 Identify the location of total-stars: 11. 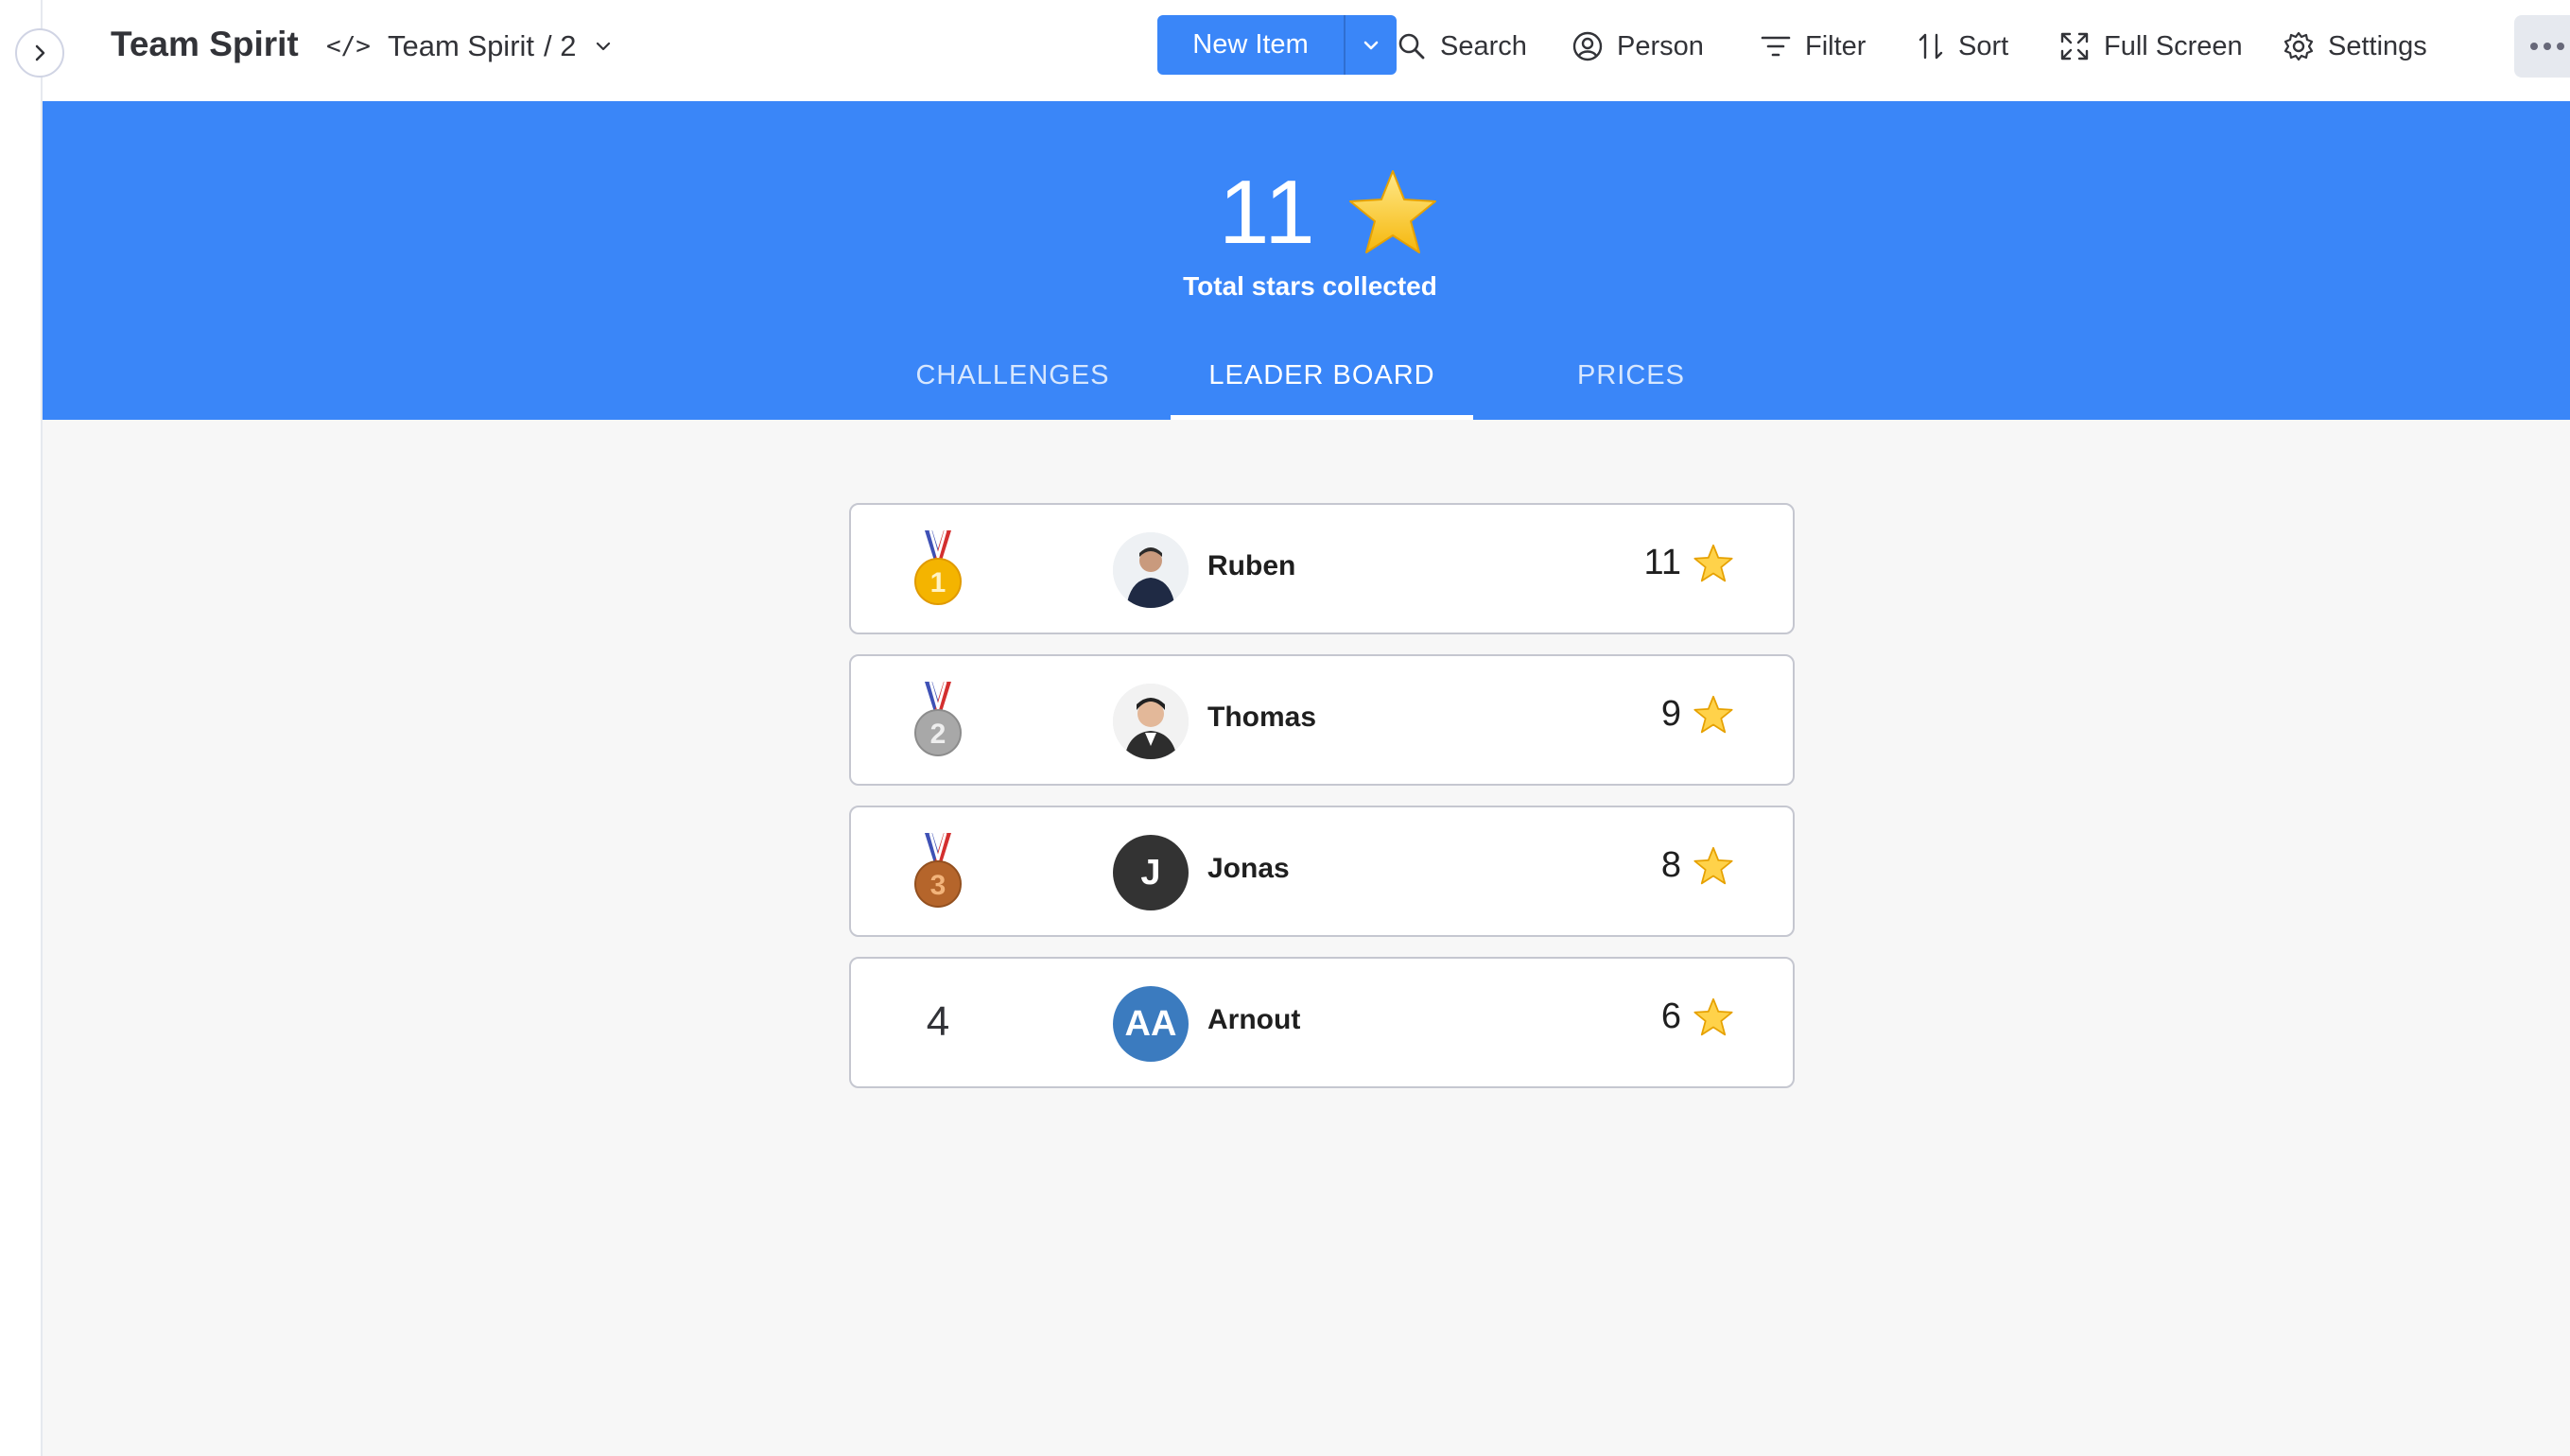
(1329, 213).